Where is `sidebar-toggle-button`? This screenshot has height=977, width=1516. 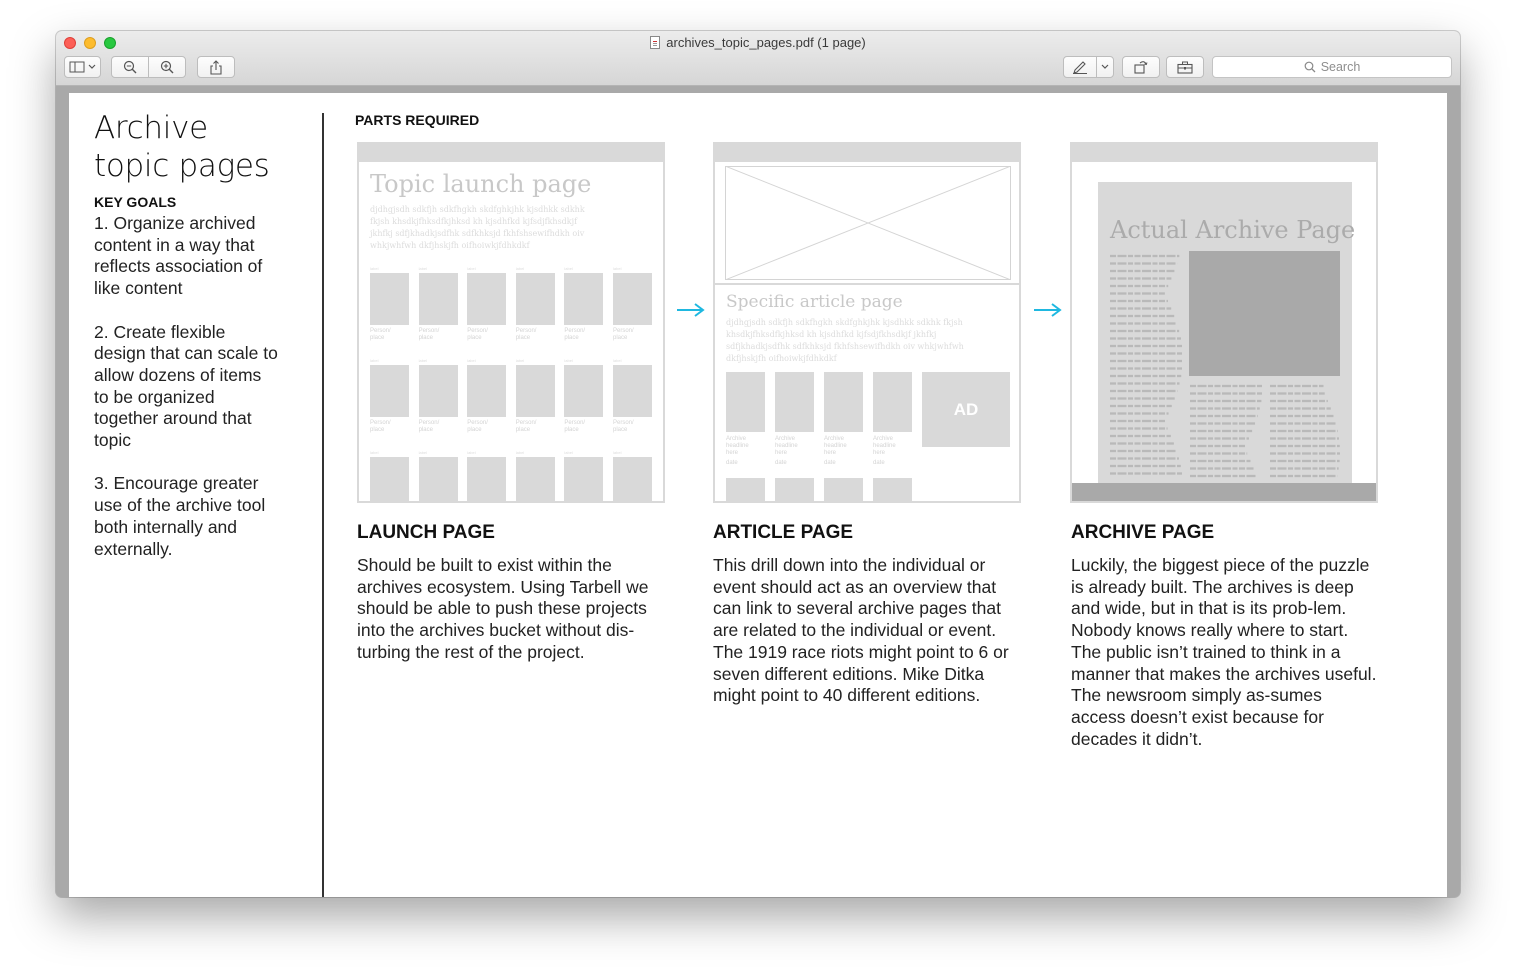
sidebar-toggle-button is located at coordinates (82, 67).